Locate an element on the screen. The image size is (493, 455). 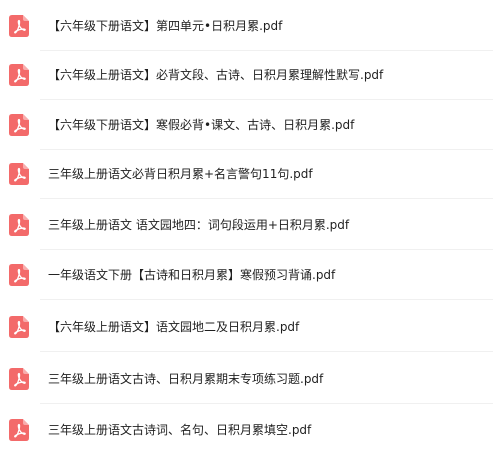
file-row: 【六年级下册语文】第四单元•日积月累.pdf is located at coordinates (246, 25).